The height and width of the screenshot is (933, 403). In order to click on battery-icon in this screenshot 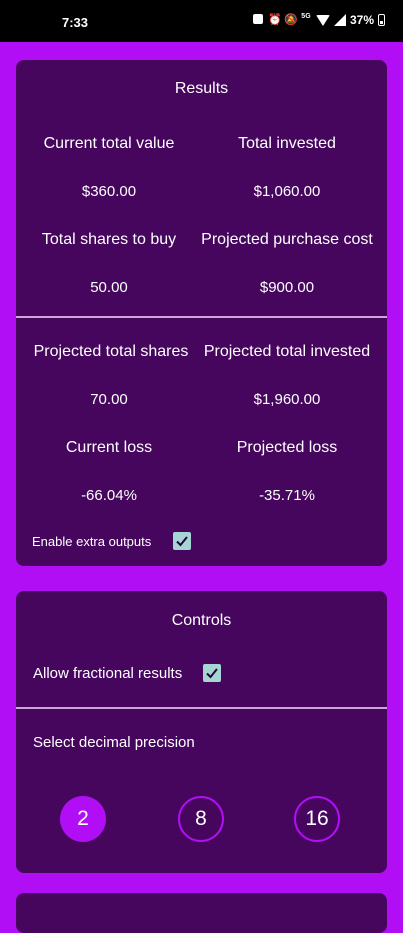, I will do `click(381, 20)`.